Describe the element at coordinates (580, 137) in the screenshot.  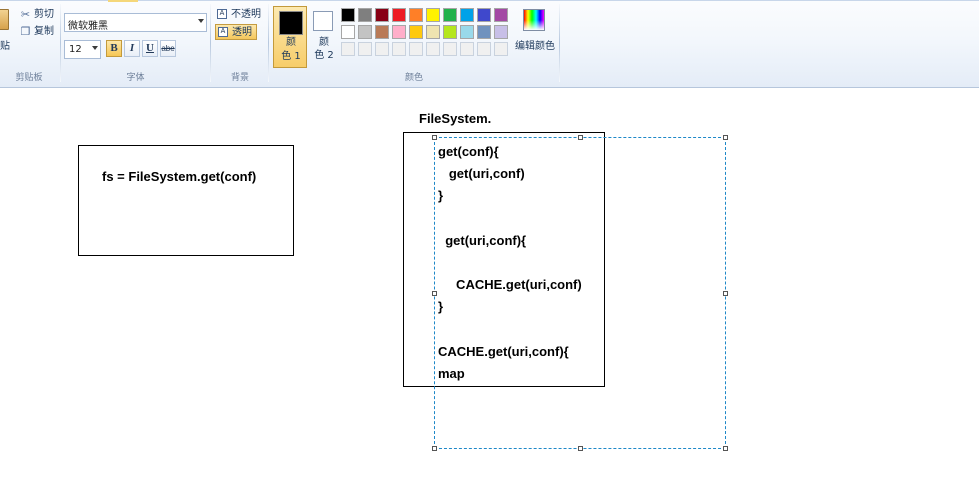
I see `resize-handle-top` at that location.